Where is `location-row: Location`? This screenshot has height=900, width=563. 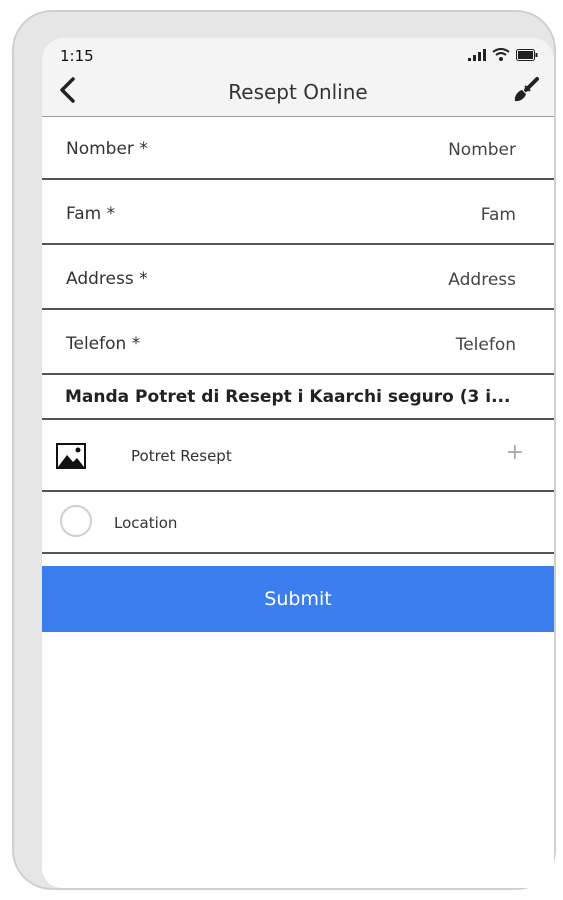
location-row: Location is located at coordinates (298, 523).